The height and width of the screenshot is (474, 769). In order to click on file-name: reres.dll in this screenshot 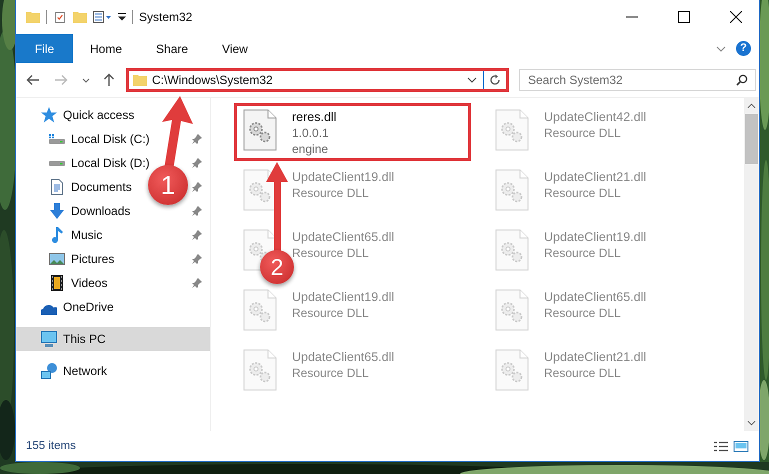, I will do `click(314, 117)`.